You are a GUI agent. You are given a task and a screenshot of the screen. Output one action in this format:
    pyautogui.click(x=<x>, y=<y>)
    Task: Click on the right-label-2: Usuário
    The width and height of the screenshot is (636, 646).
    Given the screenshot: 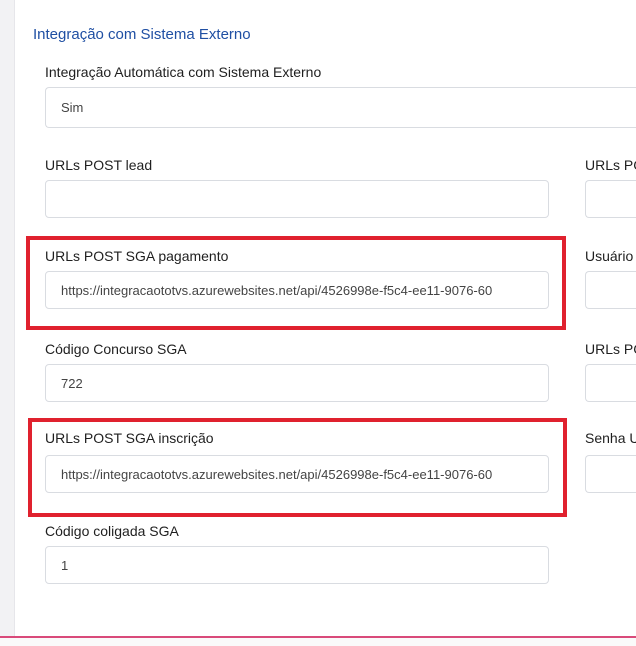 What is the action you would take?
    pyautogui.click(x=609, y=256)
    